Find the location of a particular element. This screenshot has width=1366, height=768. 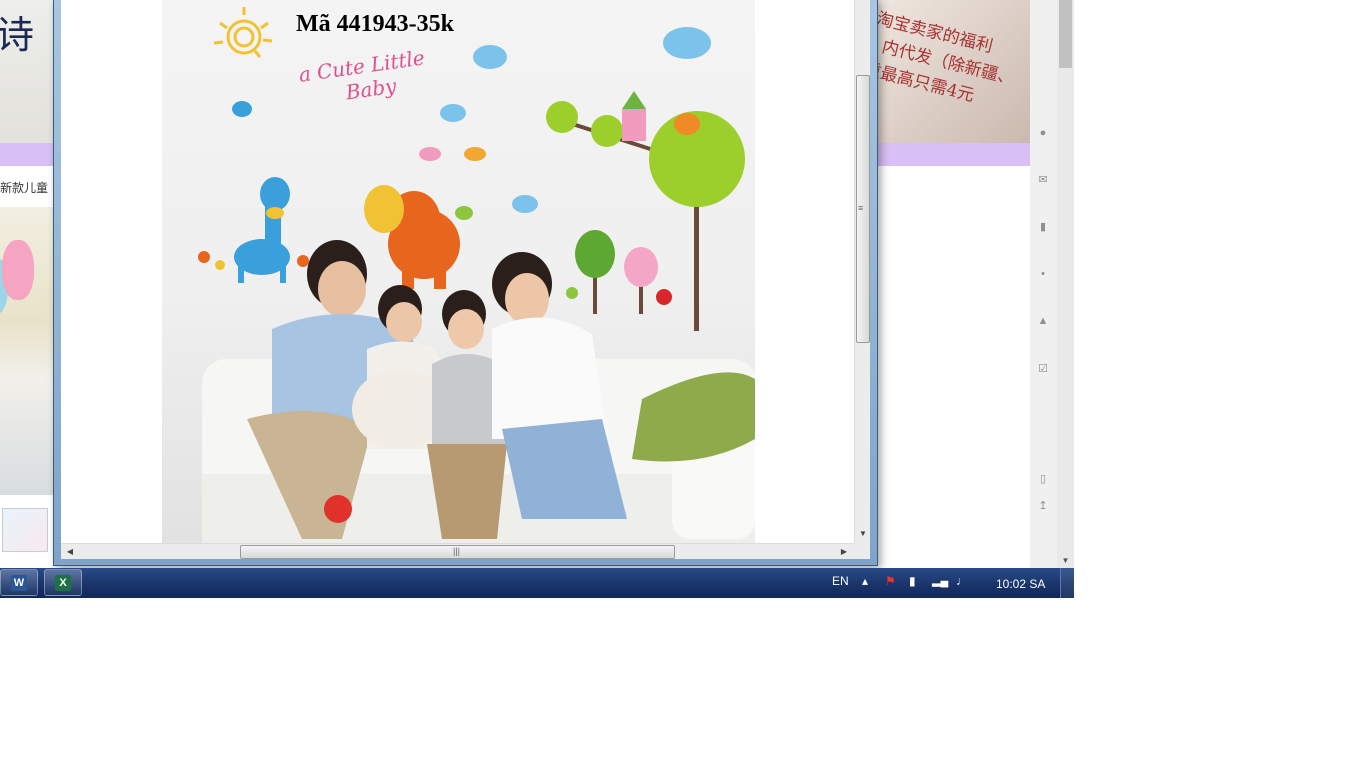

product-code-label: Mã 441943-35k is located at coordinates (375, 24).